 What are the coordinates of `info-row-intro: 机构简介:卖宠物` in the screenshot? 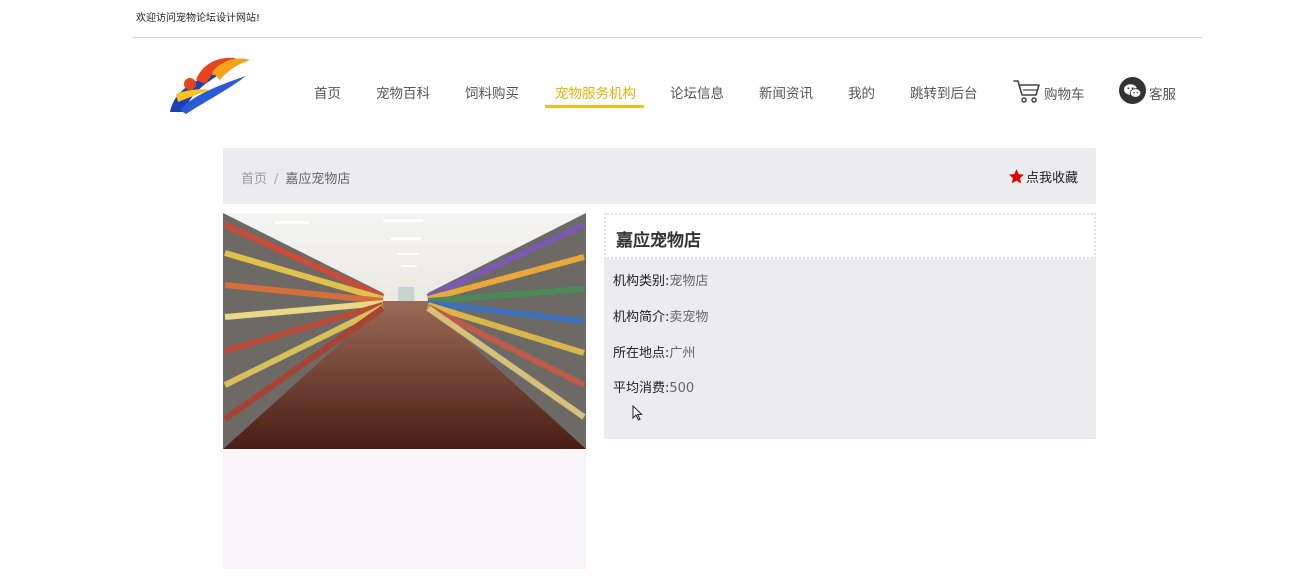 It's located at (660, 315).